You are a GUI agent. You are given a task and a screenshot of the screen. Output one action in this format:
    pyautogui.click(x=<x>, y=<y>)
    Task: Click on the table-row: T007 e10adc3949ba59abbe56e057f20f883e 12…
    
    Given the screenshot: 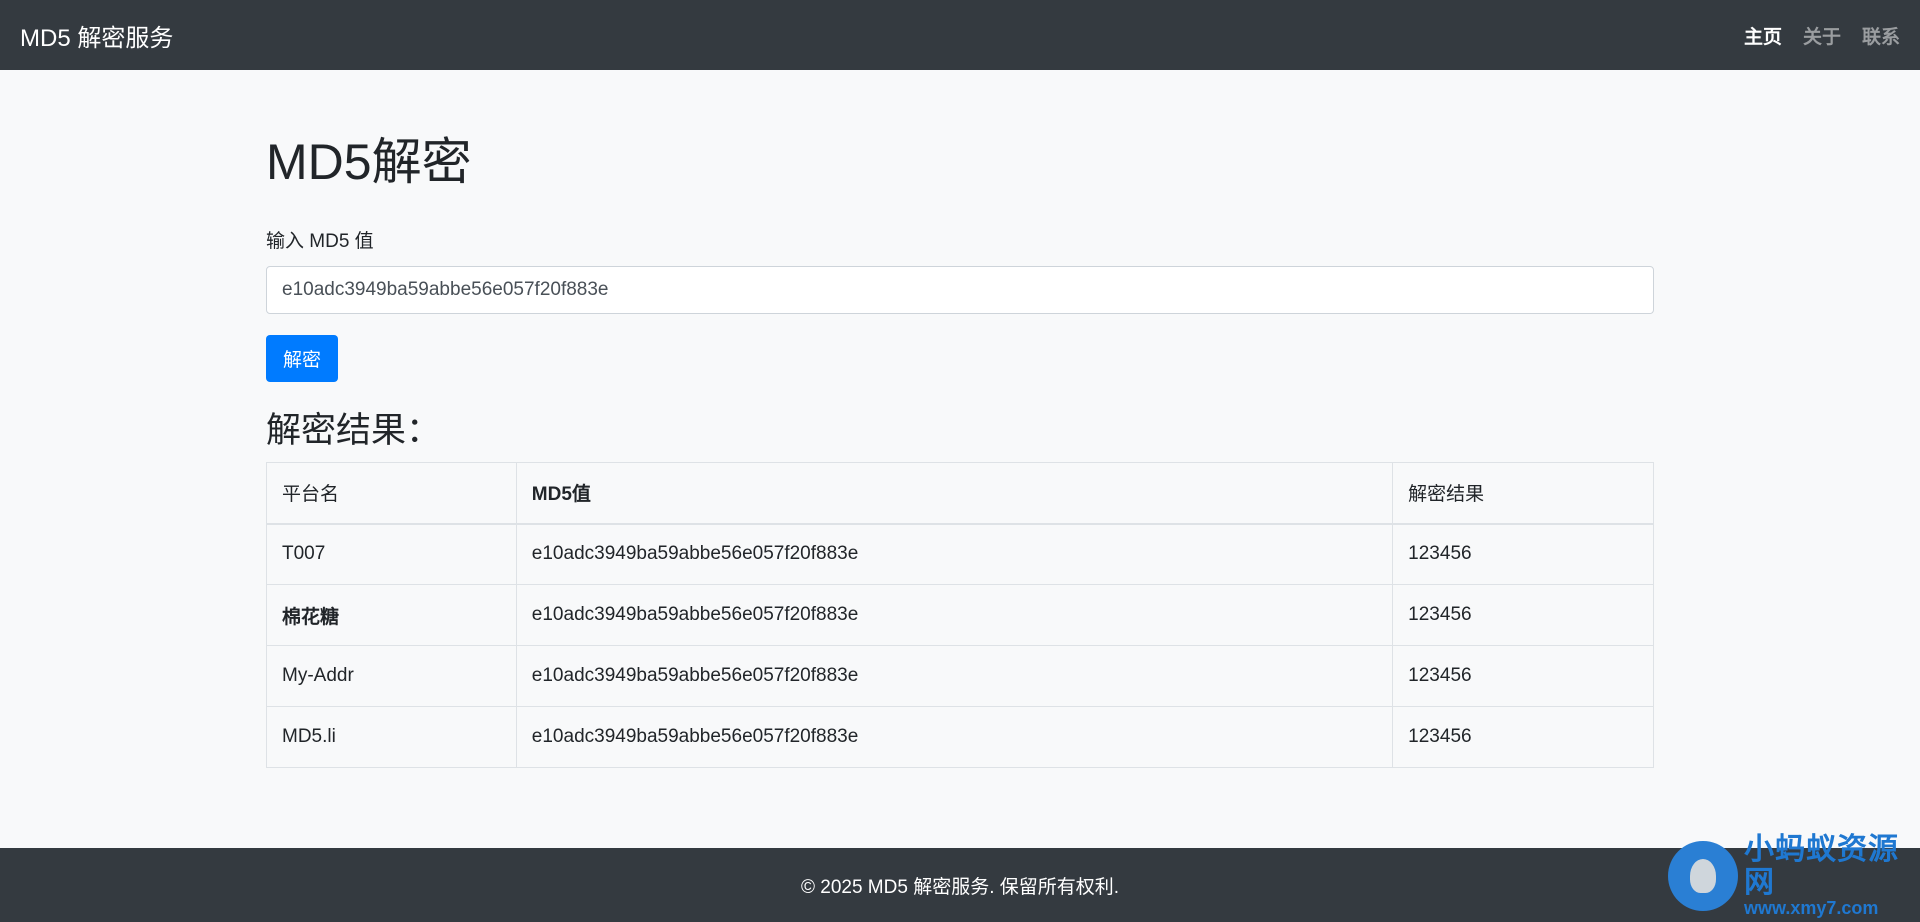 What is the action you would take?
    pyautogui.click(x=960, y=554)
    